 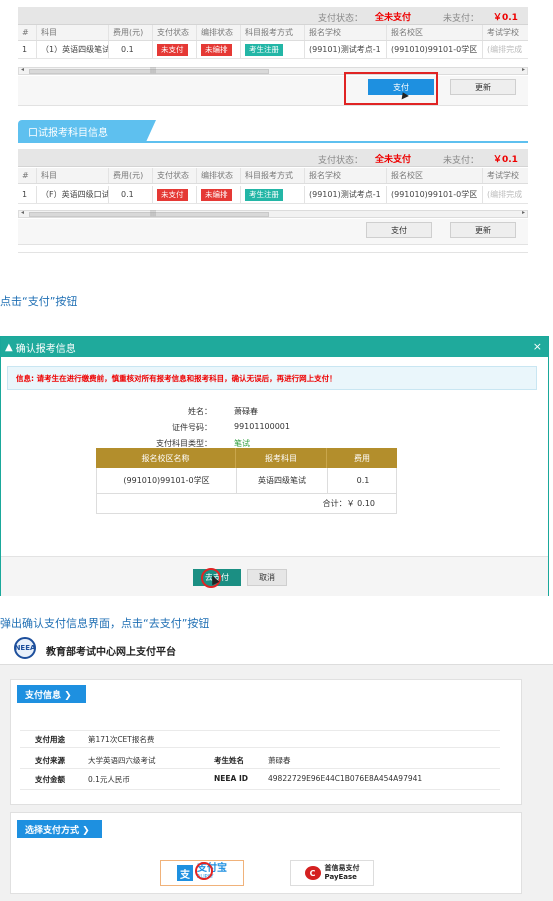 I want to click on payease-sub: PayEase, so click(x=340, y=877).